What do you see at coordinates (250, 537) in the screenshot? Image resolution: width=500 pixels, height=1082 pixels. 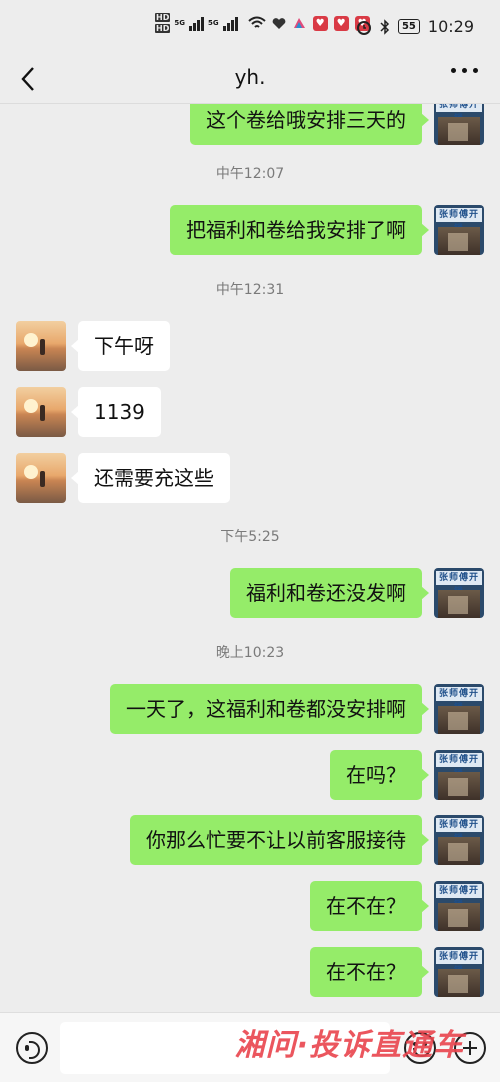 I see `timestamp: 下午5:25` at bounding box center [250, 537].